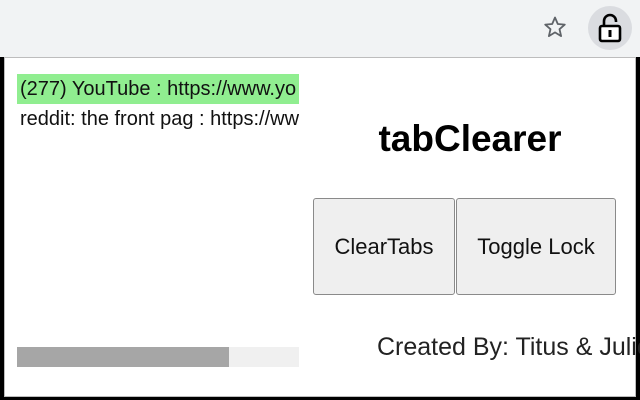 The width and height of the screenshot is (640, 400). Describe the element at coordinates (508, 347) in the screenshot. I see `credits-text: Created By: Titus & Julio` at that location.